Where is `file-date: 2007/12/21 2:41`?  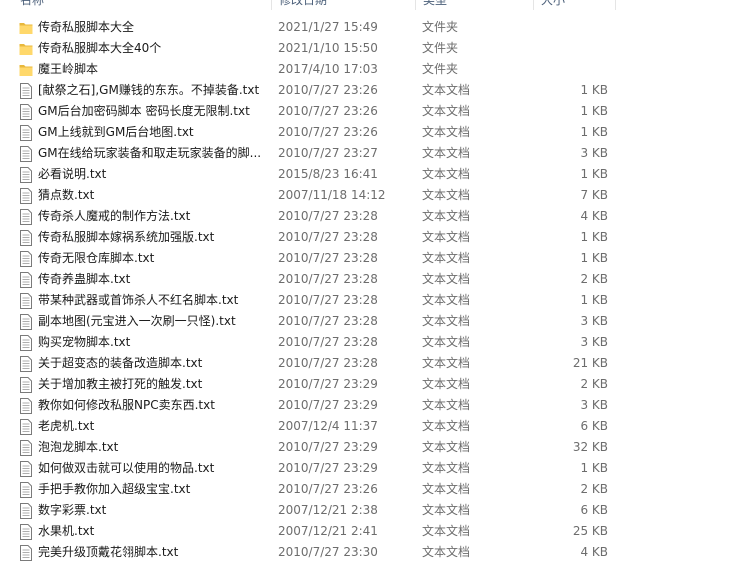
file-date: 2007/12/21 2:41 is located at coordinates (328, 531).